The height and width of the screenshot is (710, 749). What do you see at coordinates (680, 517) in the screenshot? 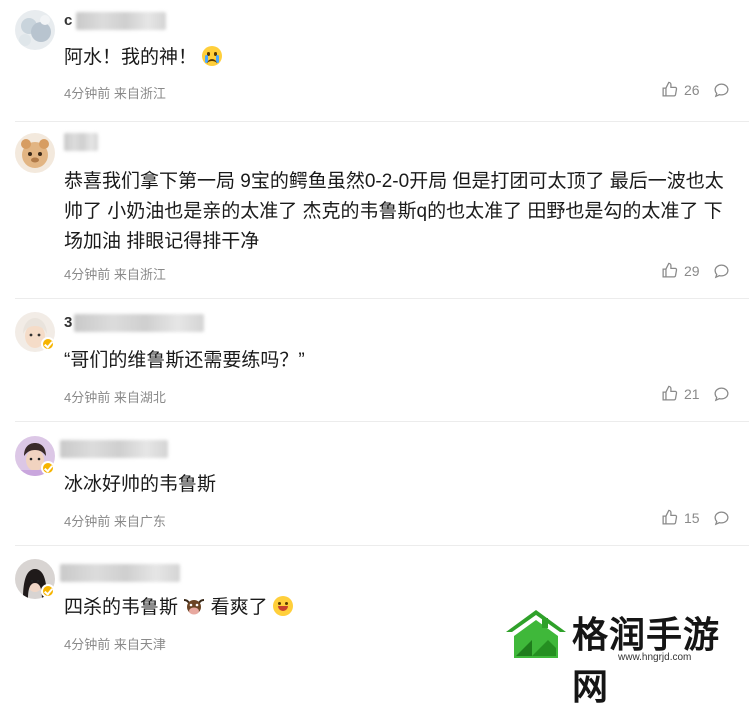
I see `like-button: 15` at bounding box center [680, 517].